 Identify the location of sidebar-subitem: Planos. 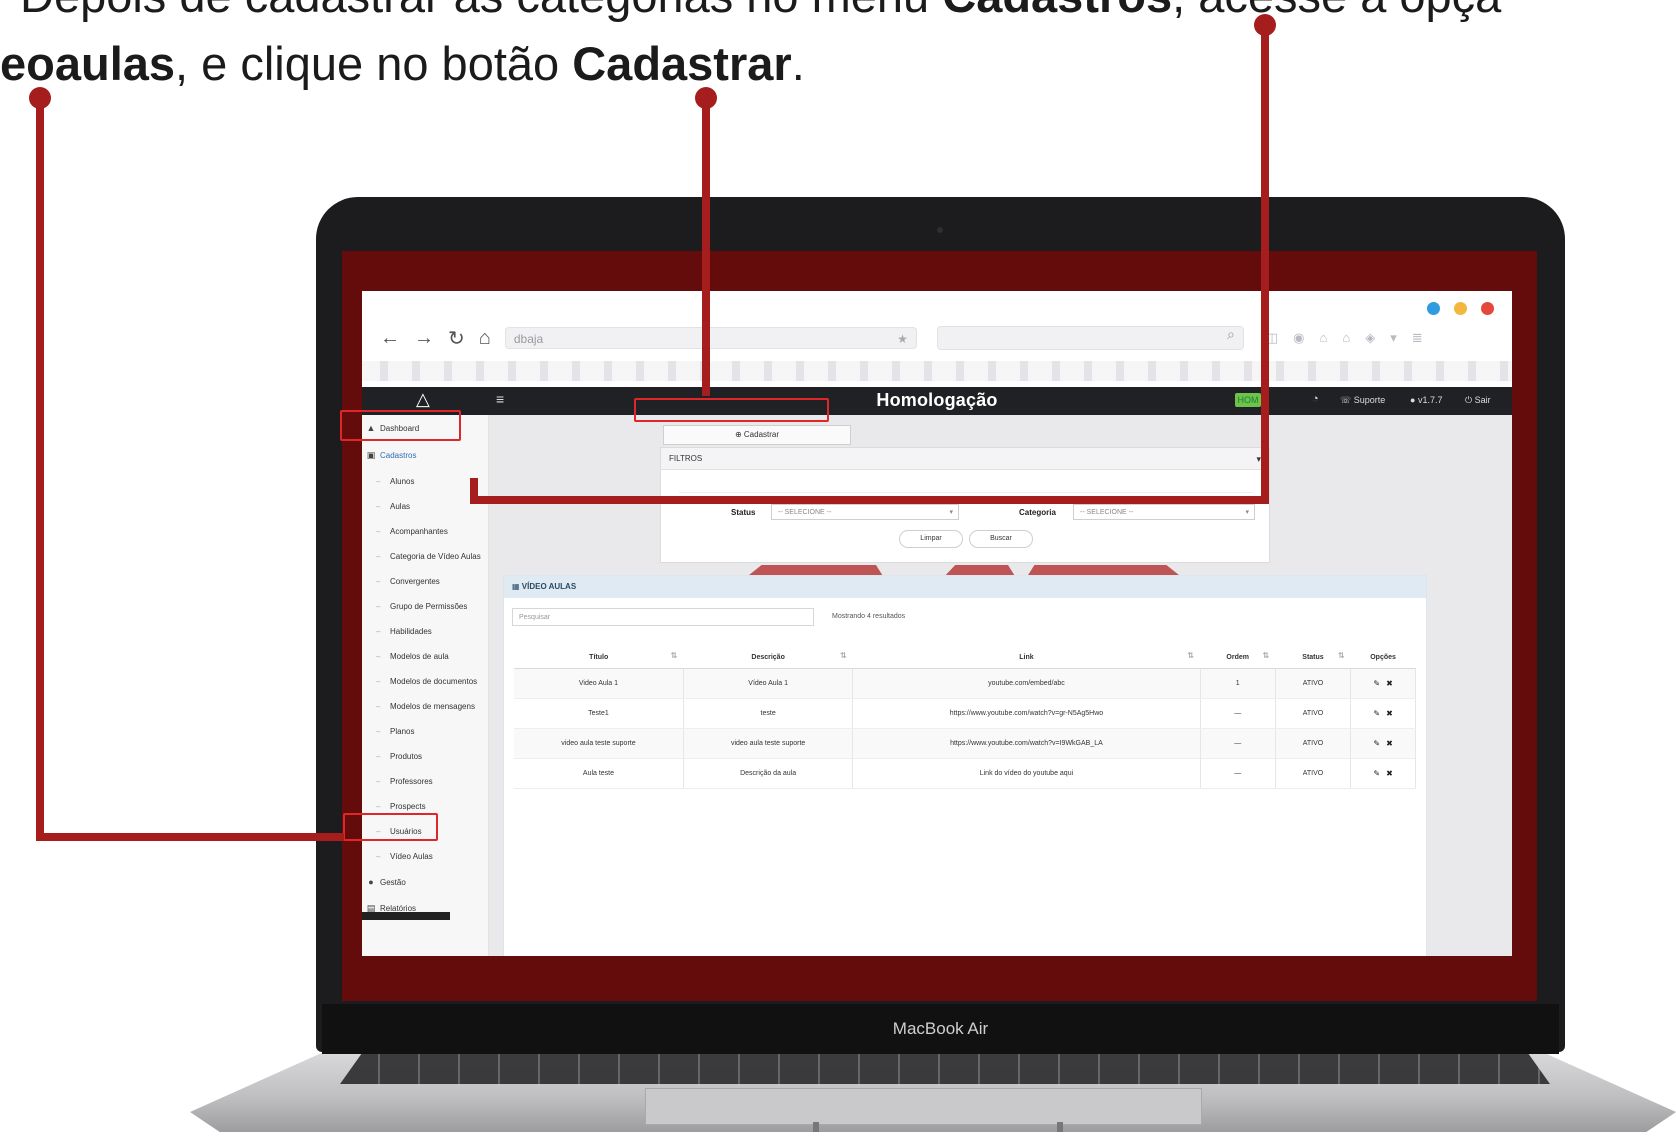
(425, 732).